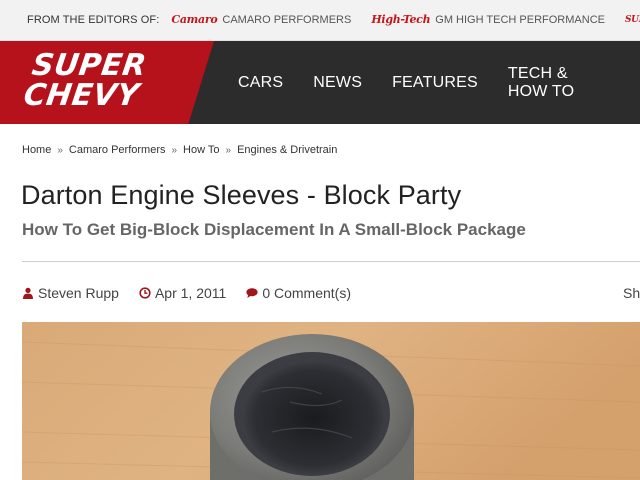  Describe the element at coordinates (260, 83) in the screenshot. I see `nav-item-cars: CARS` at that location.